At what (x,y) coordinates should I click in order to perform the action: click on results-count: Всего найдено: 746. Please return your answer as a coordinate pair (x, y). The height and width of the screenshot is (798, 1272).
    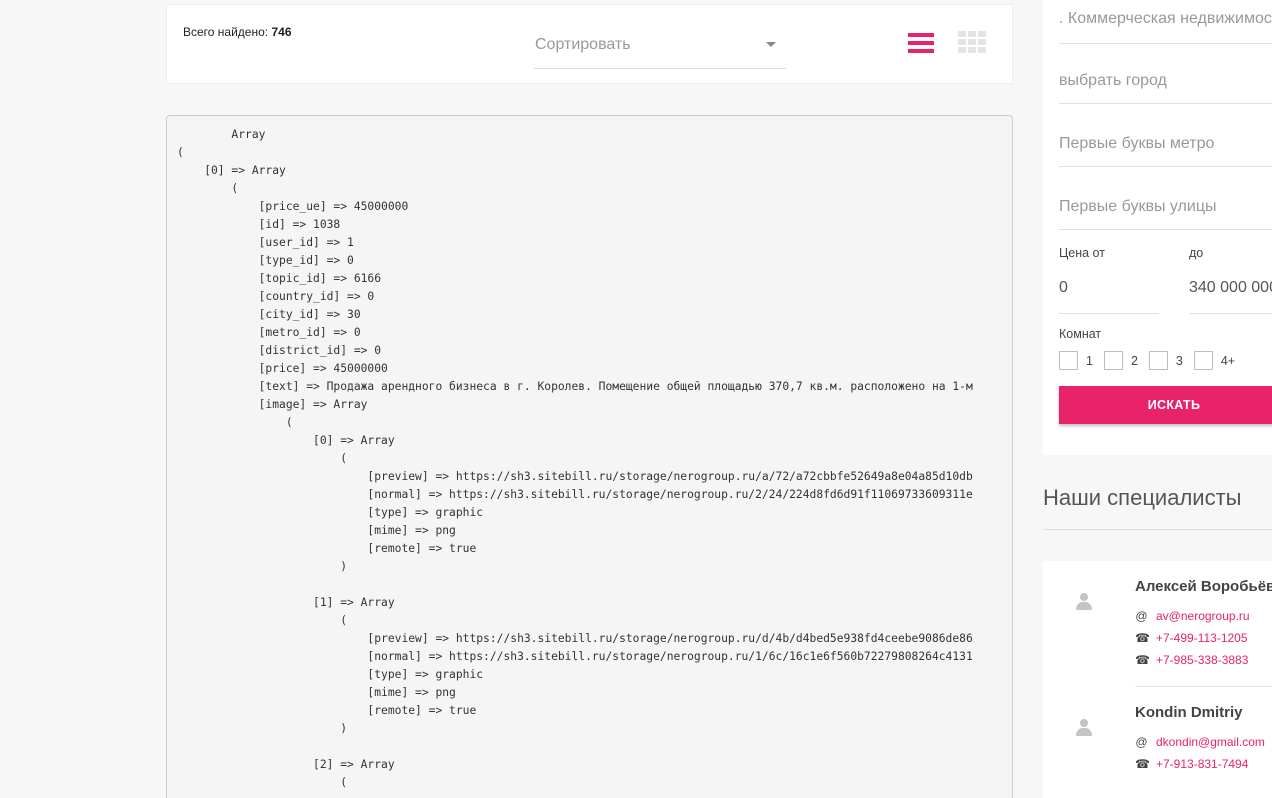
    Looking at the image, I should click on (237, 32).